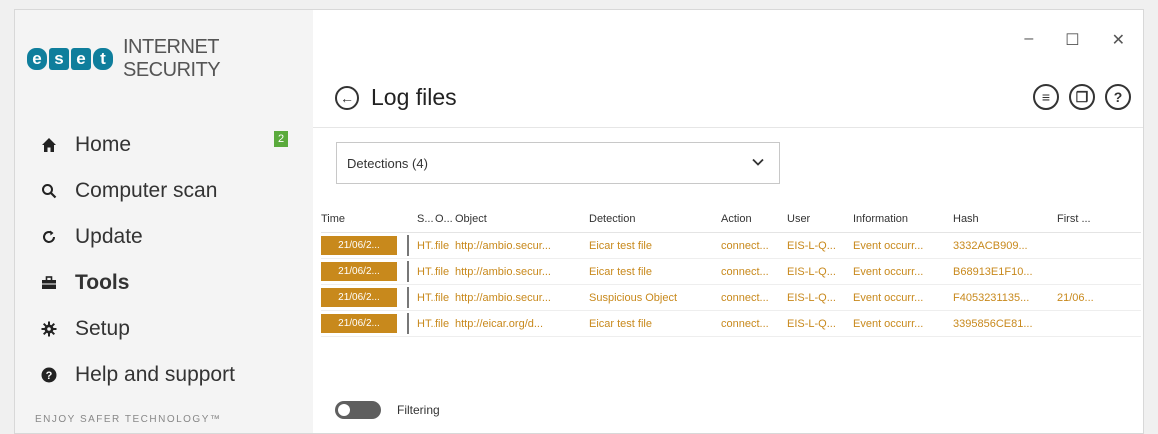 This screenshot has height=434, width=1158. I want to click on sidebar-item-tools: Tools, so click(164, 283).